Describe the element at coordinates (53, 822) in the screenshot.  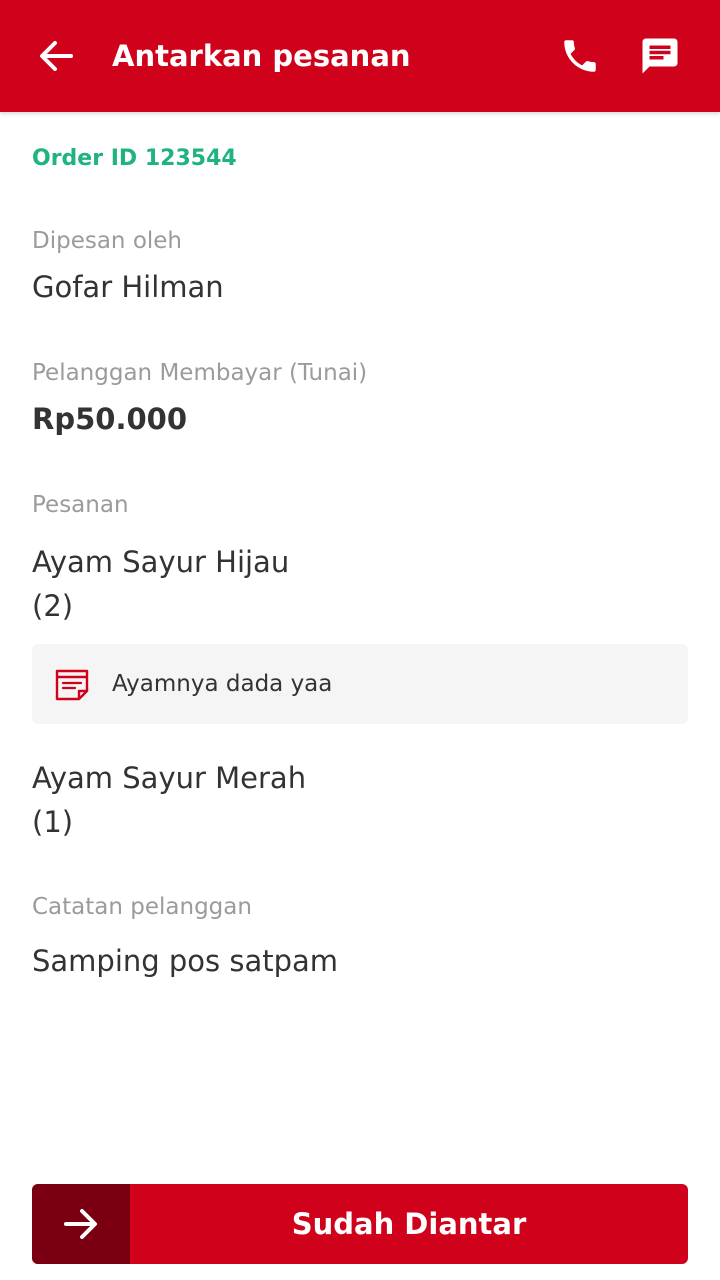
I see `item-quantity: (1)` at that location.